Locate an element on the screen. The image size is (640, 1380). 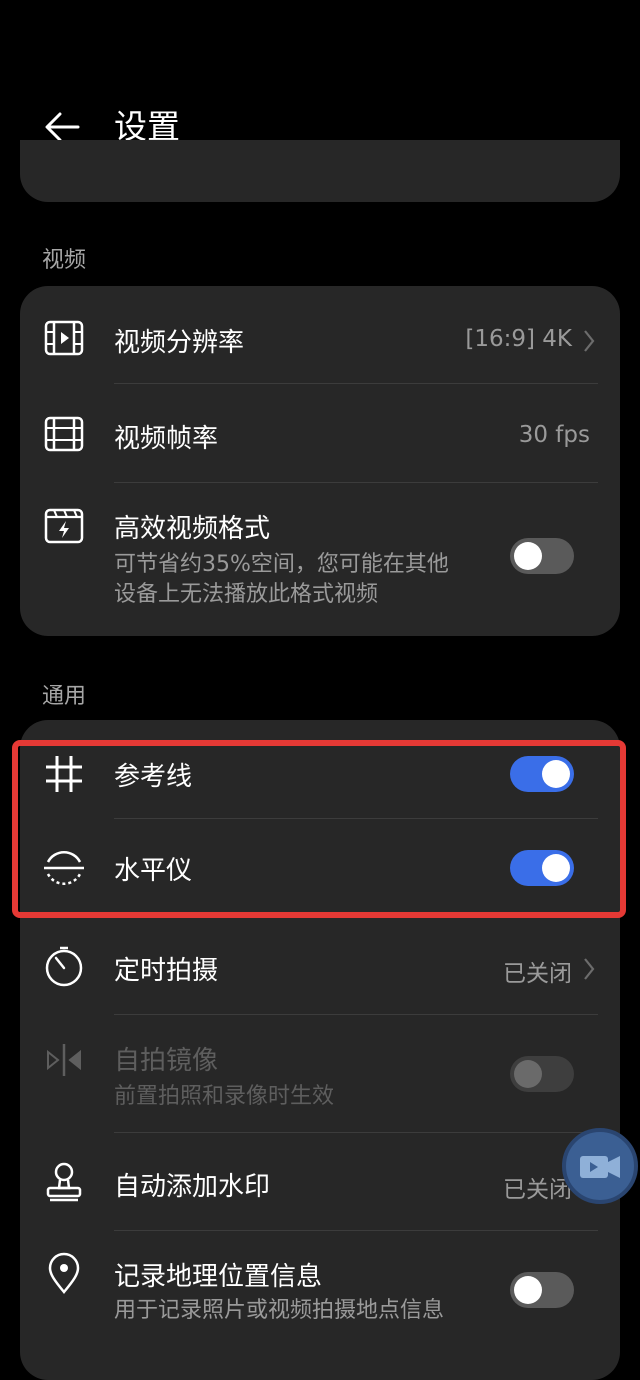
timer-value: 已关闭 is located at coordinates (537, 974).